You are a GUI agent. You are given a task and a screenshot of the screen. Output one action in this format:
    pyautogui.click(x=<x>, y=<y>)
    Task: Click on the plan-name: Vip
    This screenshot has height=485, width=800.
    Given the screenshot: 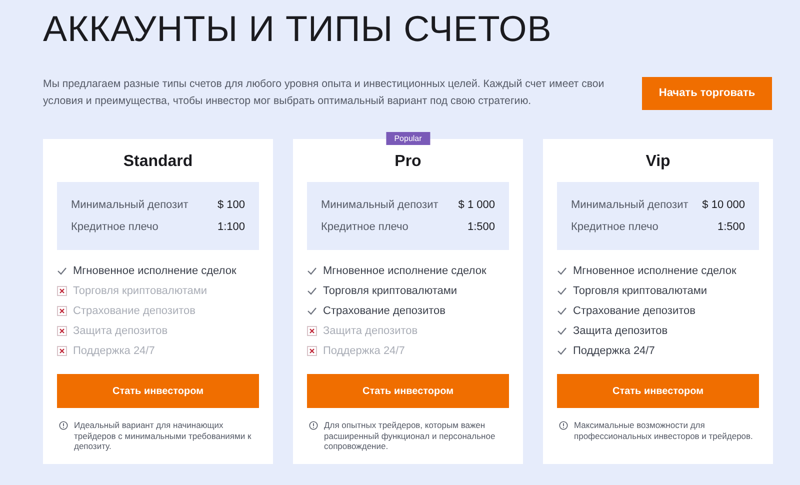 What is the action you would take?
    pyautogui.click(x=658, y=162)
    